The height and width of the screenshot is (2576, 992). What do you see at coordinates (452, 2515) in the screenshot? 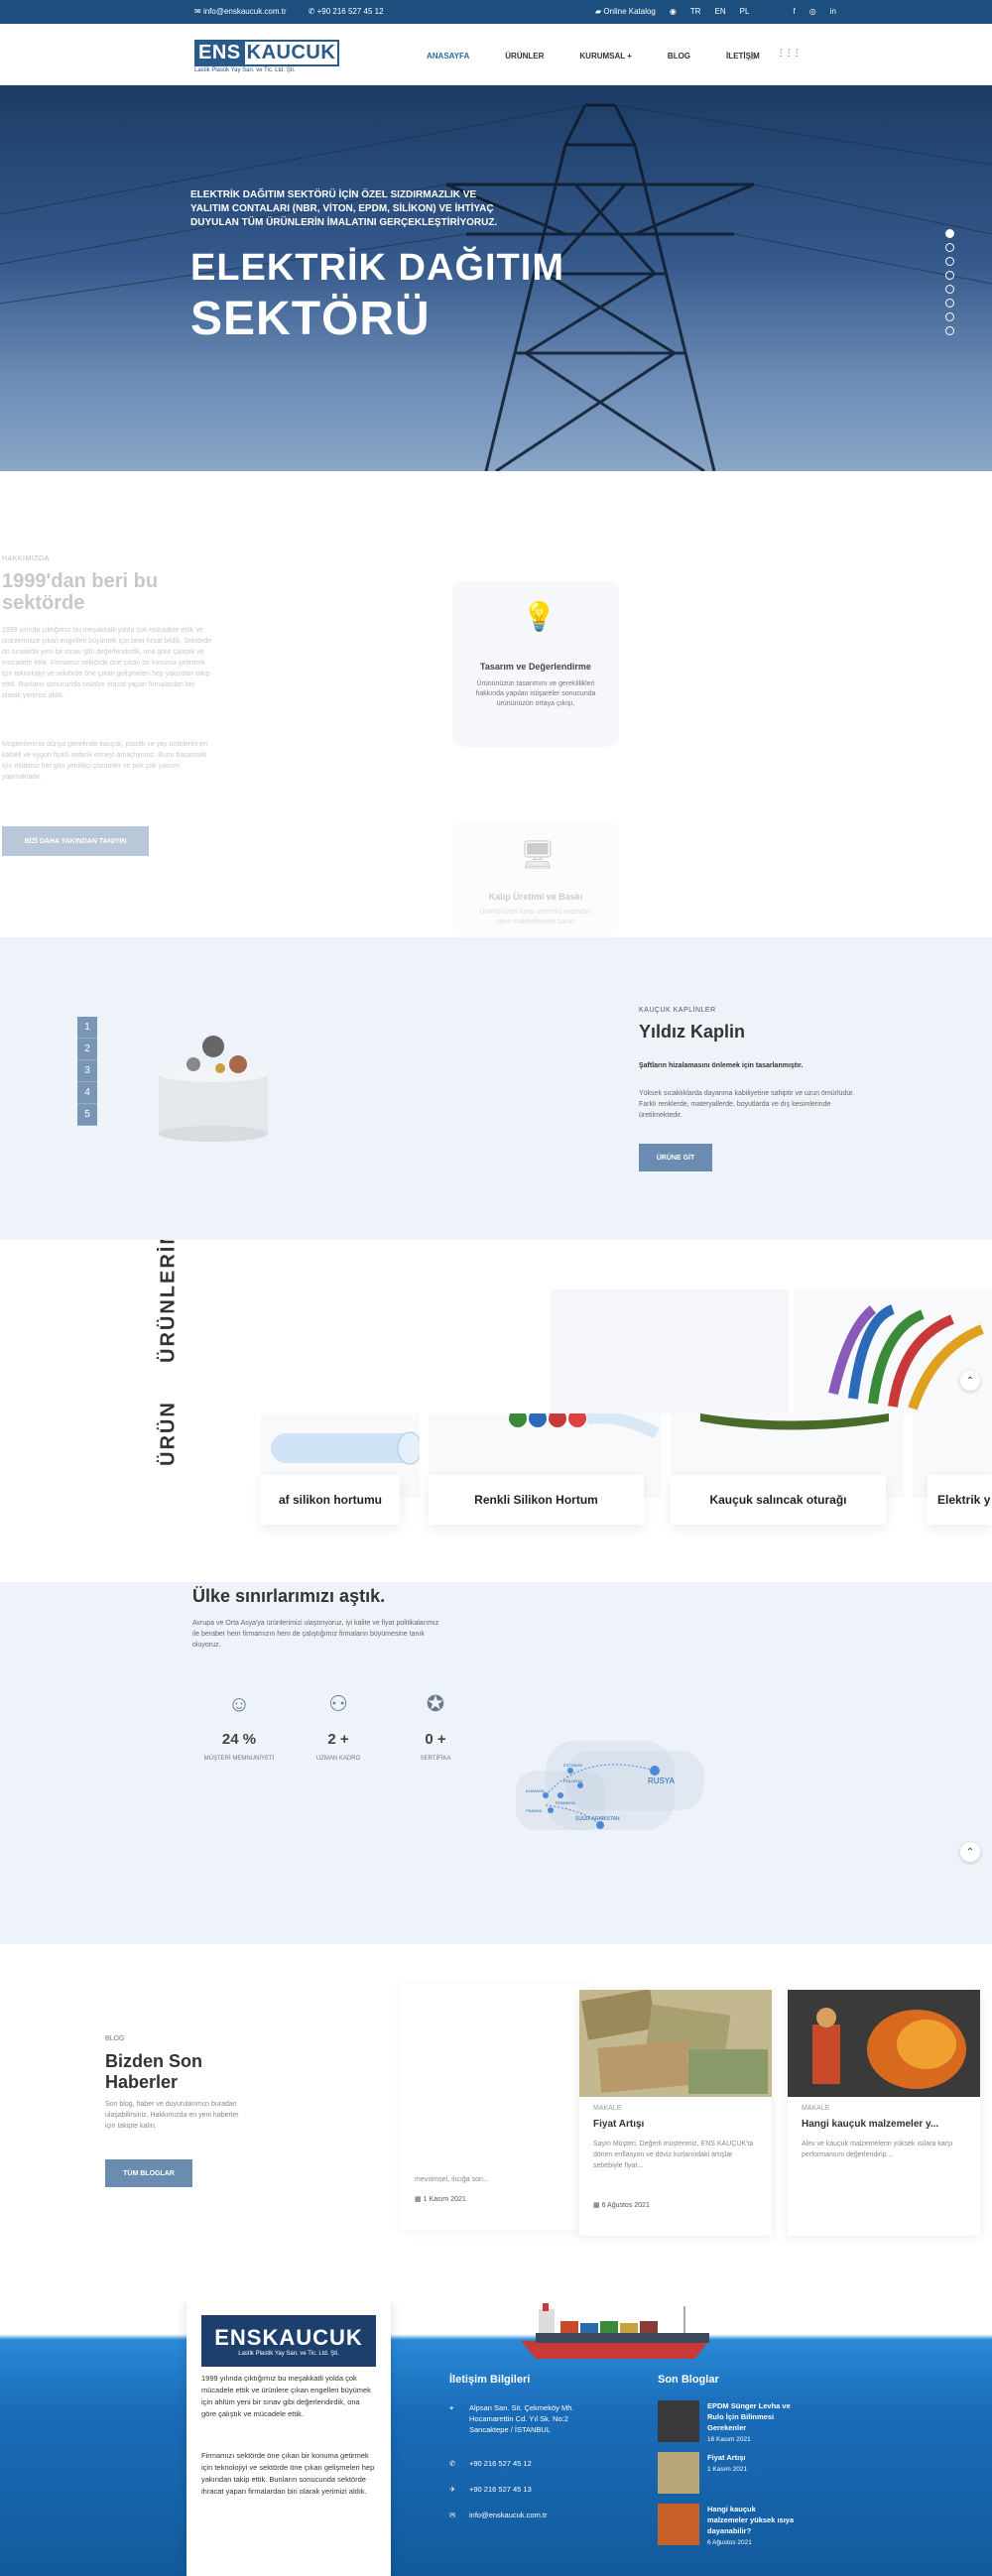
I see `mail-icon: ✉` at bounding box center [452, 2515].